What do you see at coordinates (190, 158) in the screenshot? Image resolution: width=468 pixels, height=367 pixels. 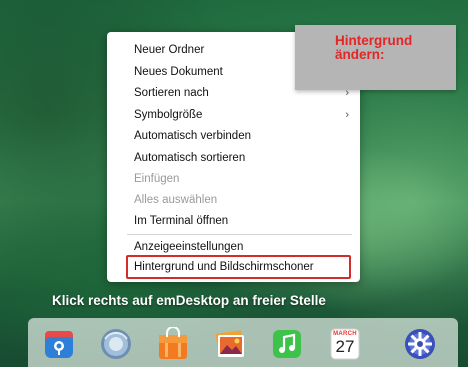 I see `menu-item-label: Automatisch sortieren` at bounding box center [190, 158].